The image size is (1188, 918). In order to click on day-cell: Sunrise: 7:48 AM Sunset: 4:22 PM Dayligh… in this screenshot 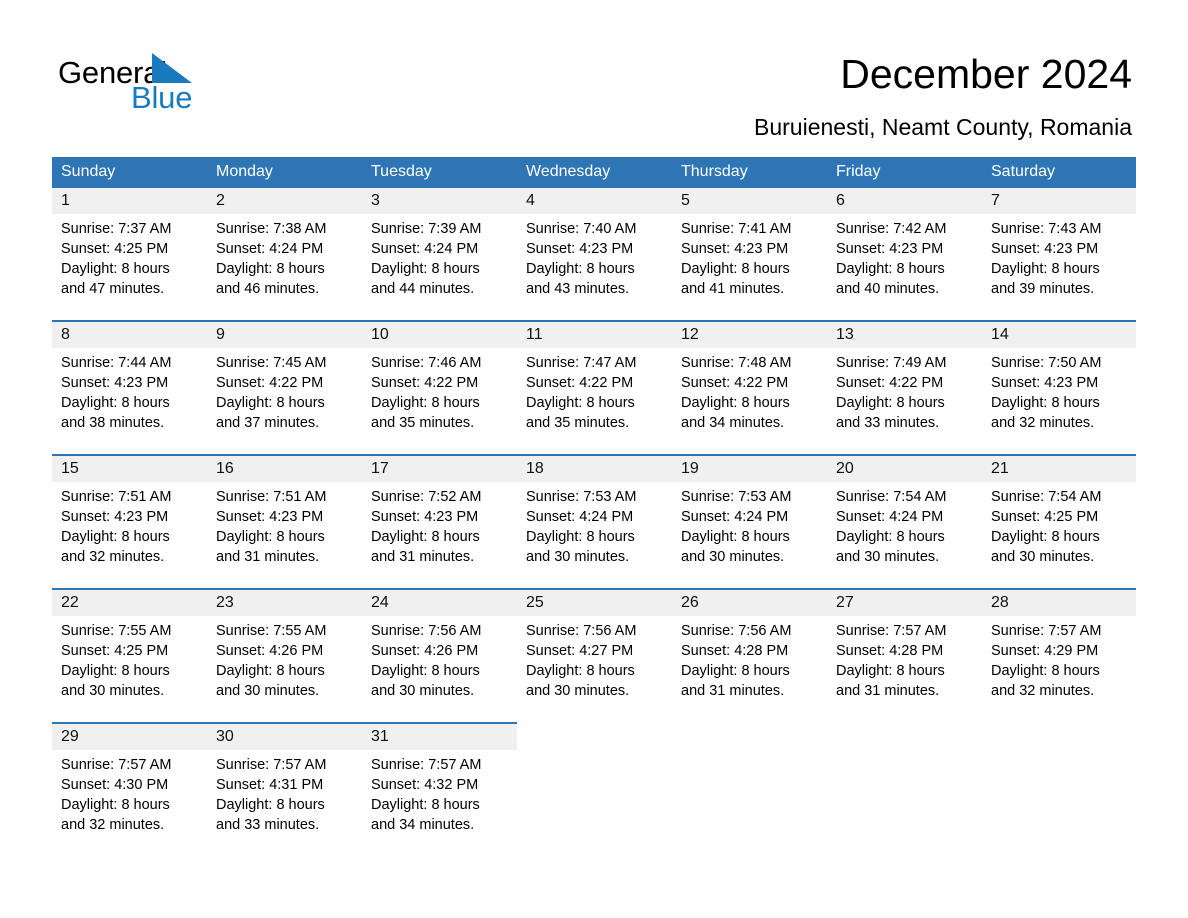, I will do `click(749, 401)`.